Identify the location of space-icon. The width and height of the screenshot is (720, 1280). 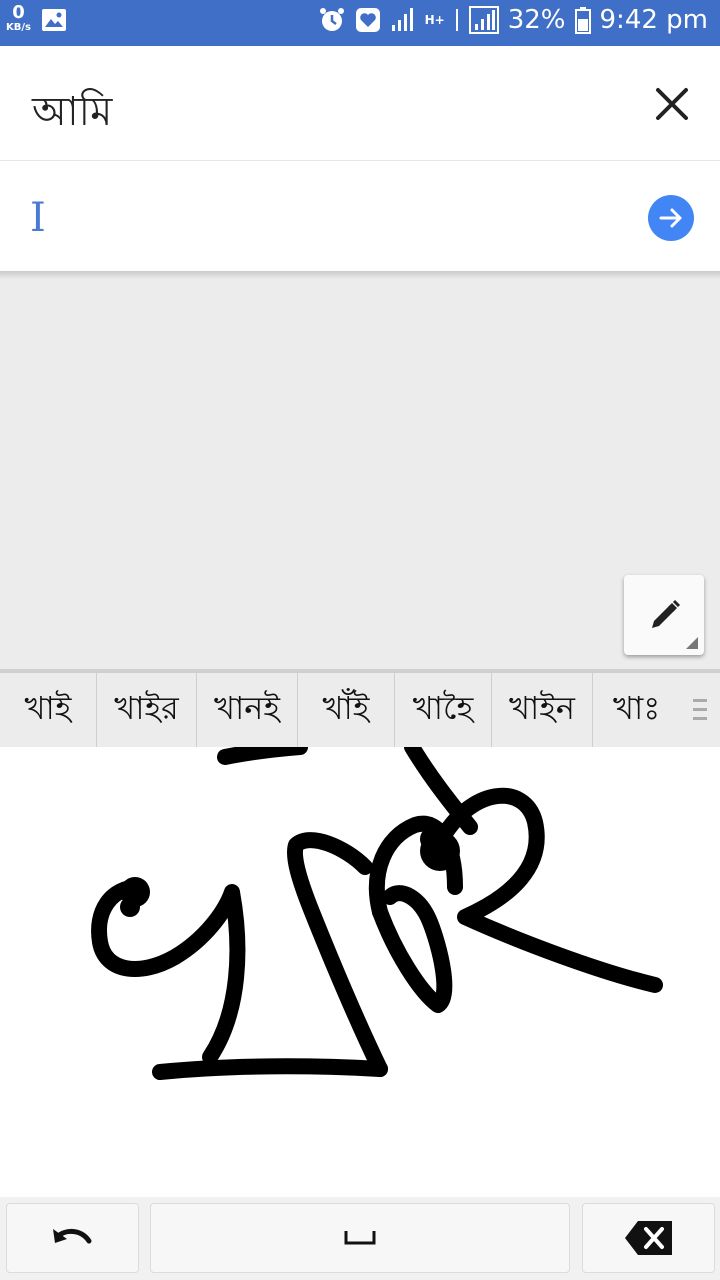
(360, 1238).